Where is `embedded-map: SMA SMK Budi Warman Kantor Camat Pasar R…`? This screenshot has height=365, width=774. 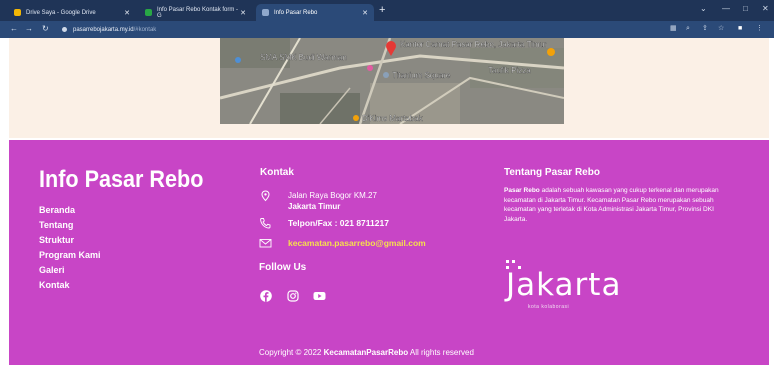
embedded-map: SMA SMK Budi Warman Kantor Camat Pasar R… is located at coordinates (392, 81).